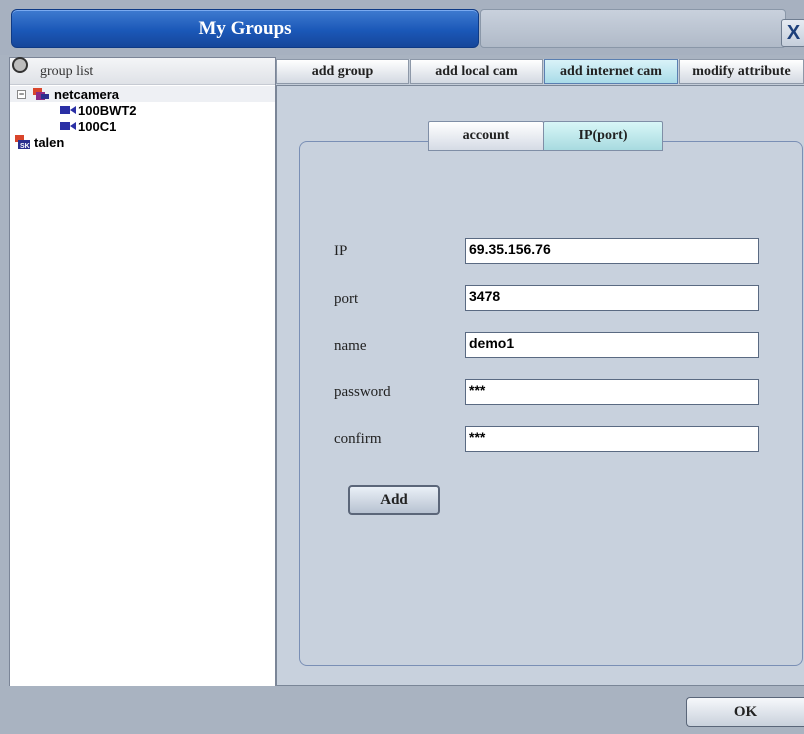 The image size is (804, 734). What do you see at coordinates (402, 710) in the screenshot?
I see `footer-bar` at bounding box center [402, 710].